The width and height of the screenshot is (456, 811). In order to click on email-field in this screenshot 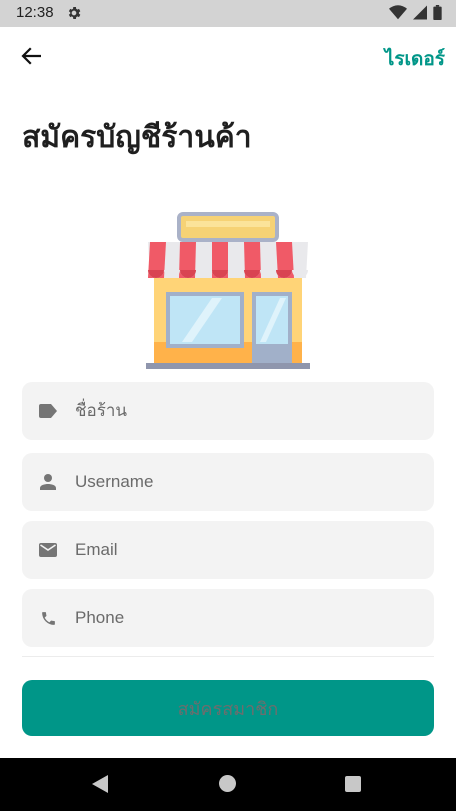, I will do `click(228, 550)`.